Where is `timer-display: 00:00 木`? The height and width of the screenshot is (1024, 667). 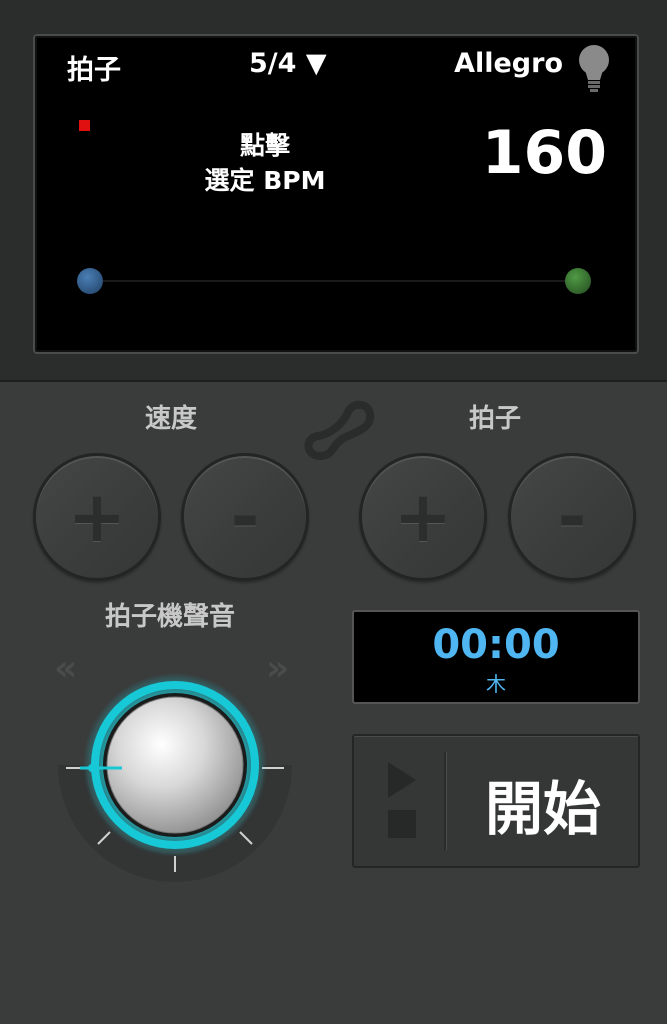 timer-display: 00:00 木 is located at coordinates (496, 657).